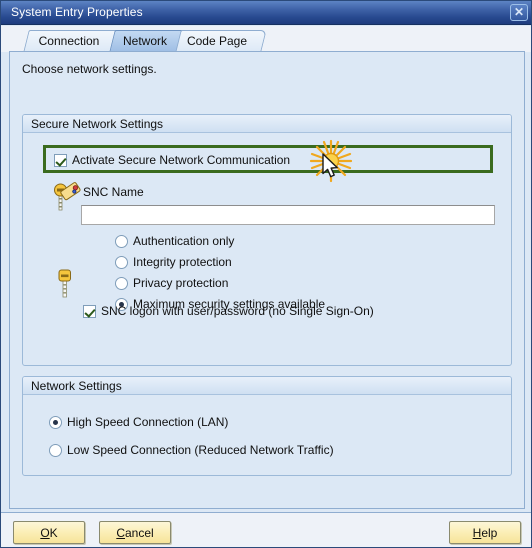 This screenshot has height=548, width=532. I want to click on title-bar: System Entry Properties ✕, so click(266, 13).